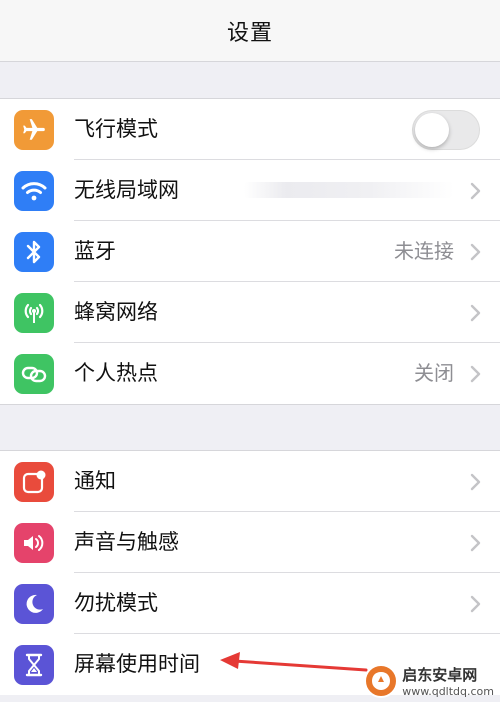  Describe the element at coordinates (250, 129) in the screenshot. I see `settings-row-airplane: 飞行模式` at that location.